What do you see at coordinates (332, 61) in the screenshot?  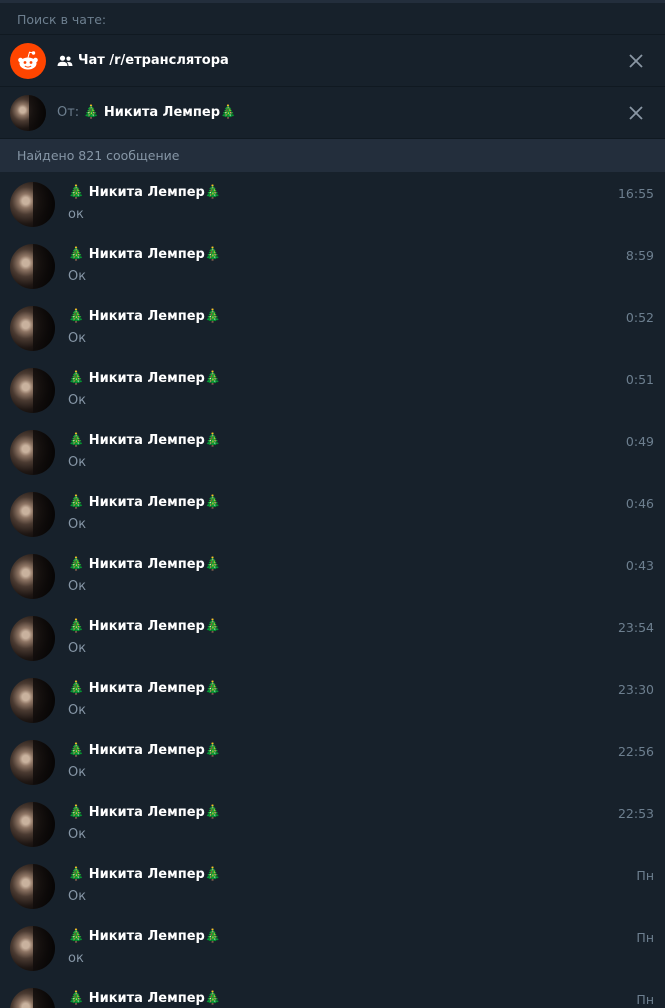 I see `chat-filter-row: Чат /r/етранслятора` at bounding box center [332, 61].